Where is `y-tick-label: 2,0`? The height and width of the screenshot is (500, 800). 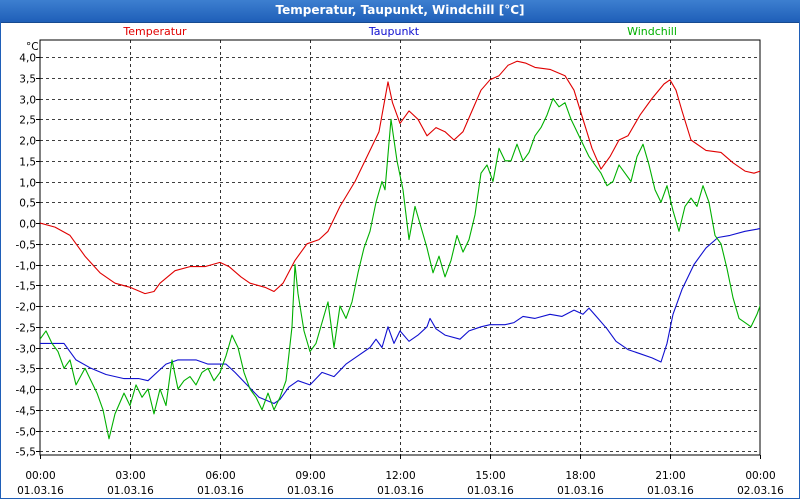 y-tick-label: 2,0 is located at coordinates (27, 142).